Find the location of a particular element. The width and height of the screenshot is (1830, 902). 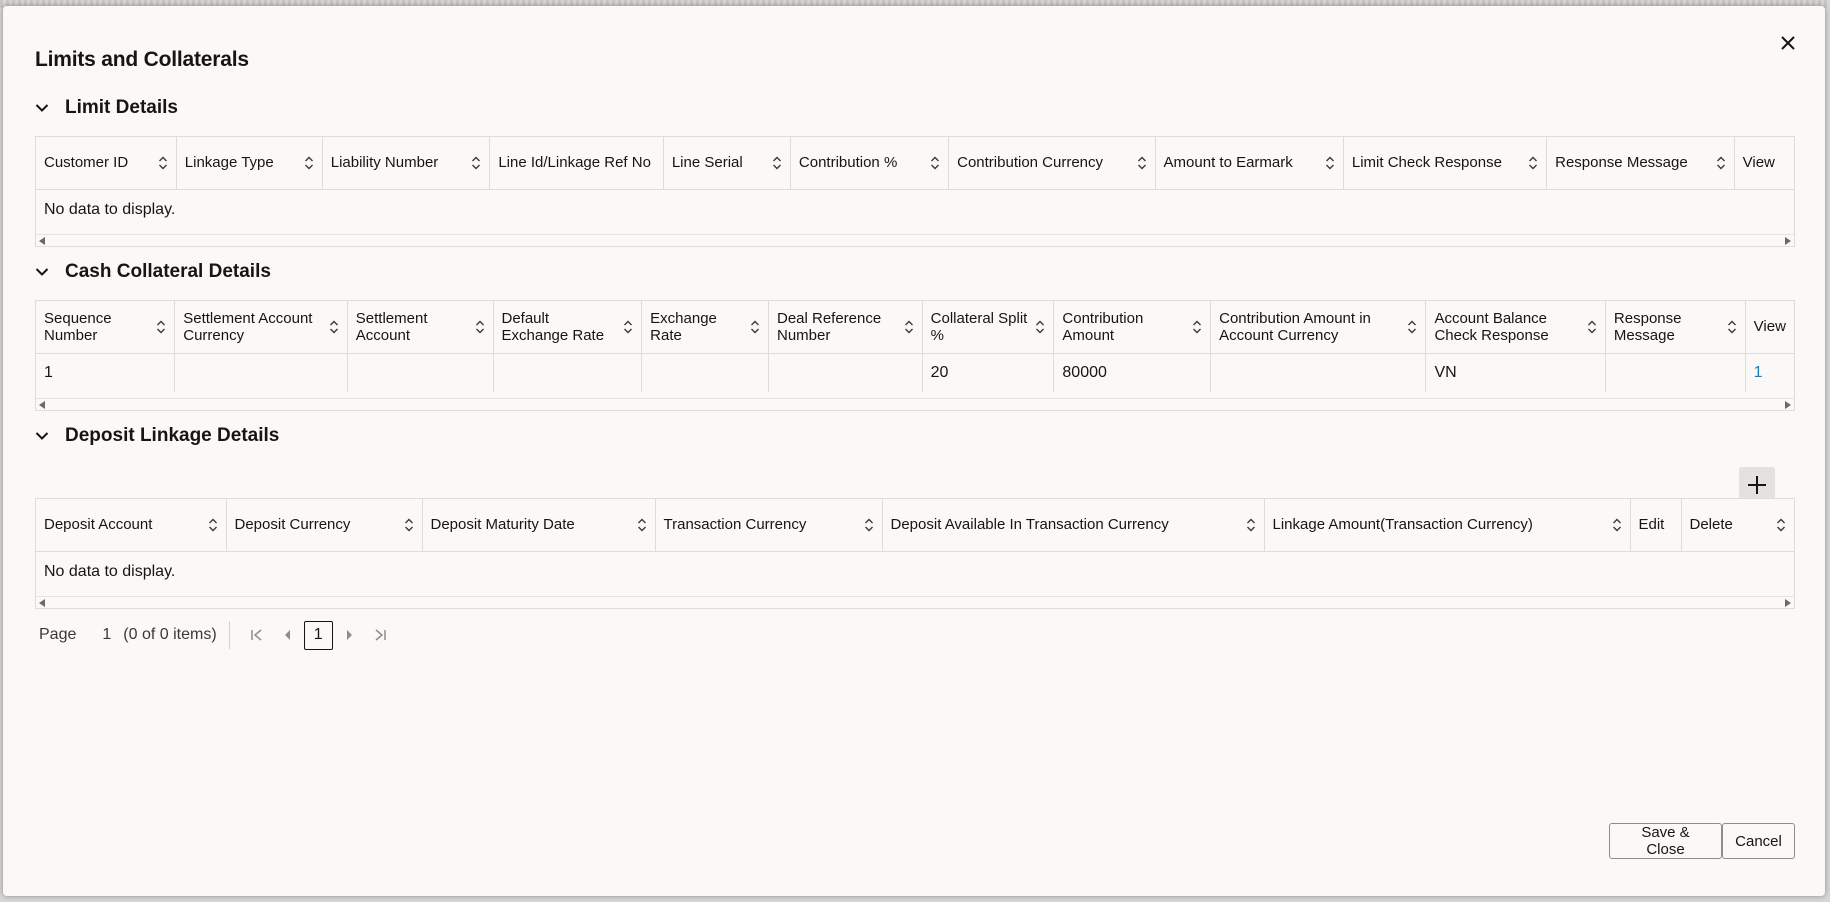

table-row: 1 20 80000 VN 1 is located at coordinates (915, 372).